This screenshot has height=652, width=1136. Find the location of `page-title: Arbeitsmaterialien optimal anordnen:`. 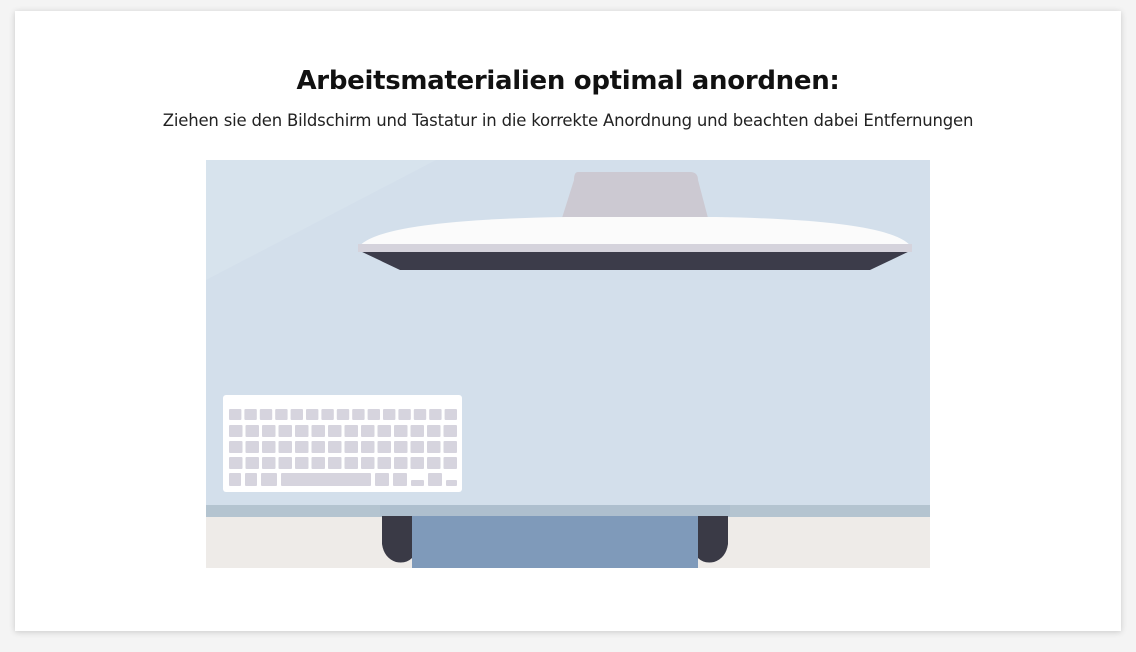

page-title: Arbeitsmaterialien optimal anordnen: is located at coordinates (568, 81).